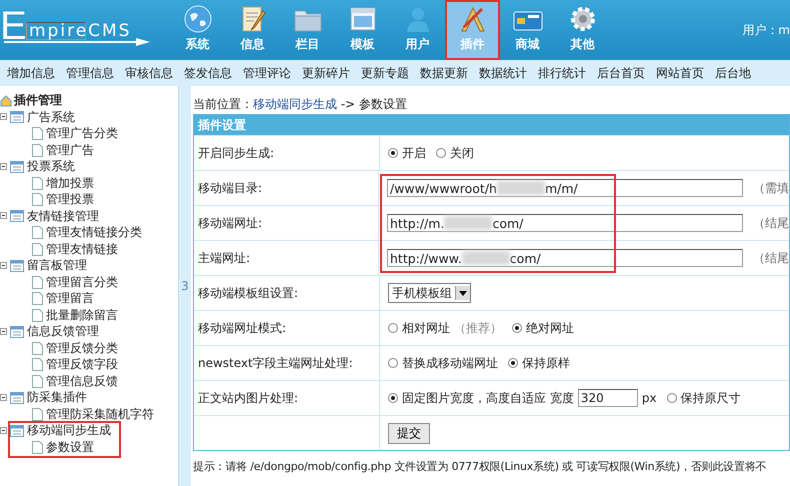  I want to click on field-label: 开启同步生成:, so click(236, 153).